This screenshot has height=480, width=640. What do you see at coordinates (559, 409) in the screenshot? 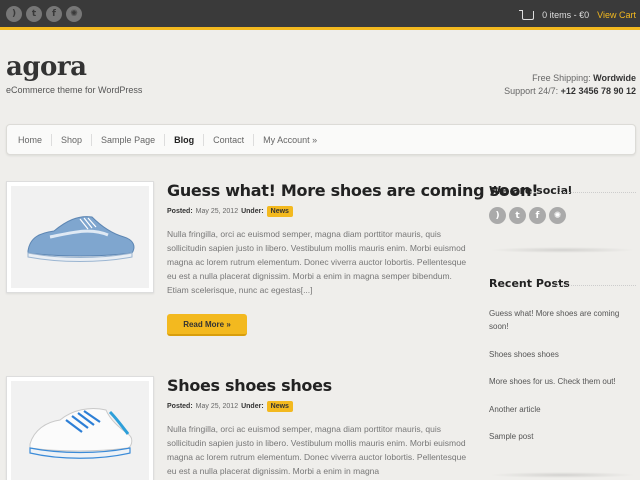
I see `recent-post-link: Another article` at bounding box center [559, 409].